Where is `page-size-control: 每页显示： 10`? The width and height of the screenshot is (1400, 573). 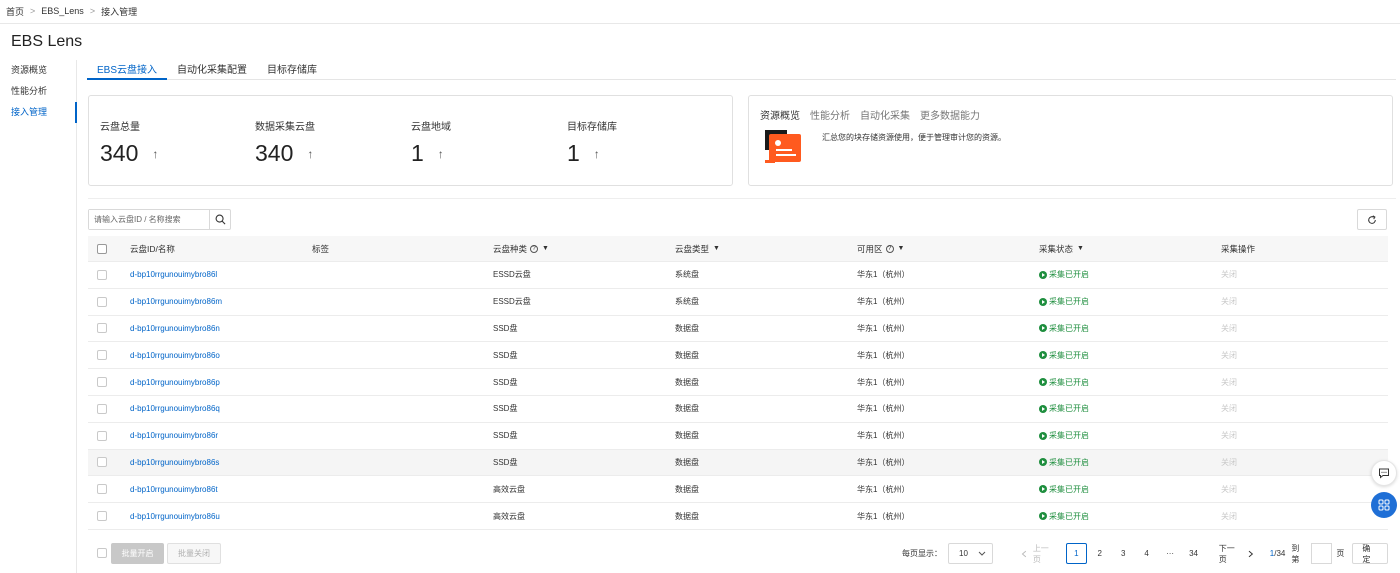 page-size-control: 每页显示： 10 is located at coordinates (947, 553).